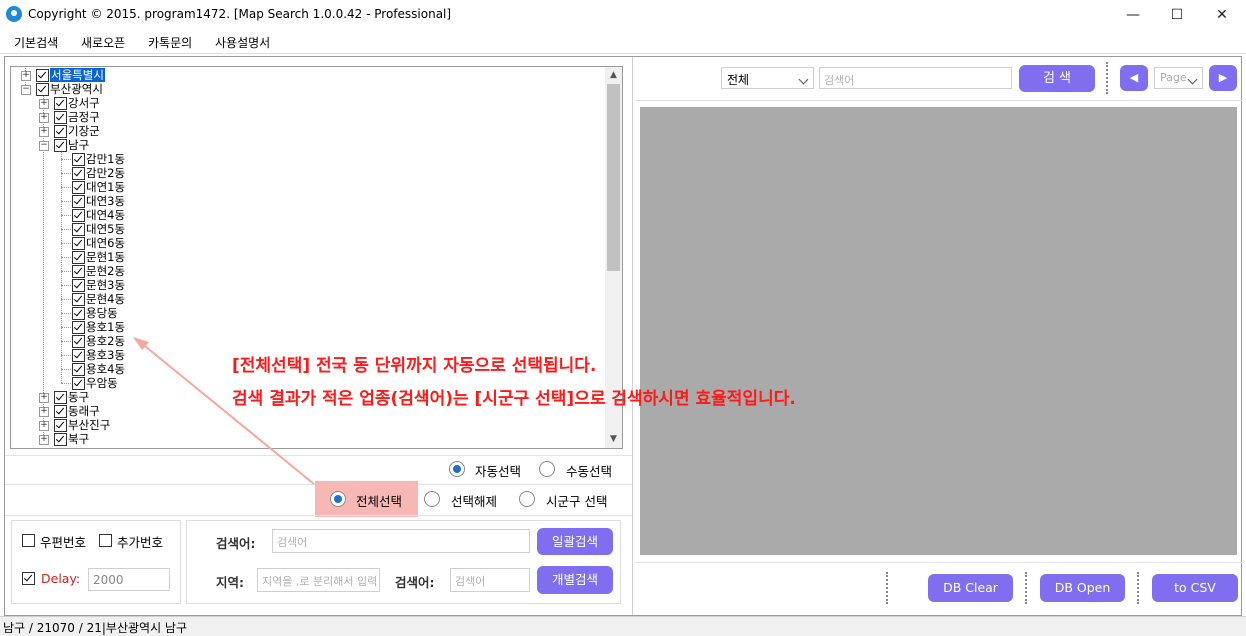  What do you see at coordinates (306, 313) in the screenshot?
I see `tree-node: 용당동` at bounding box center [306, 313].